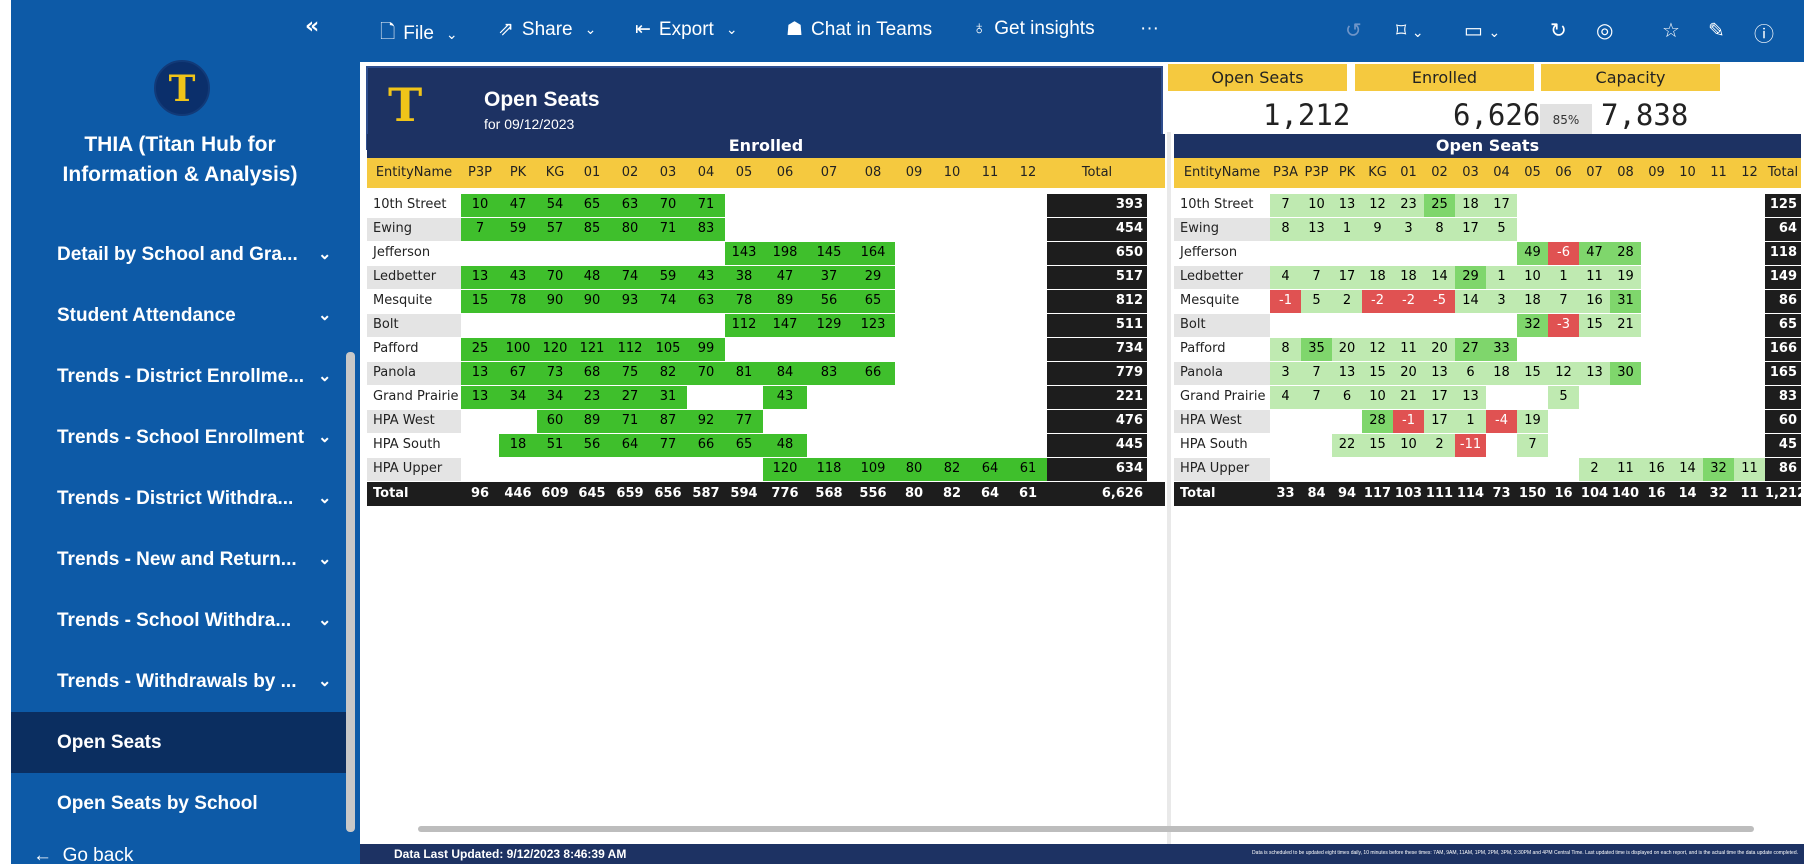 This screenshot has height=864, width=1804. What do you see at coordinates (178, 559) in the screenshot?
I see `sidebar-item-5: Trends - New and Return... ⌄` at bounding box center [178, 559].